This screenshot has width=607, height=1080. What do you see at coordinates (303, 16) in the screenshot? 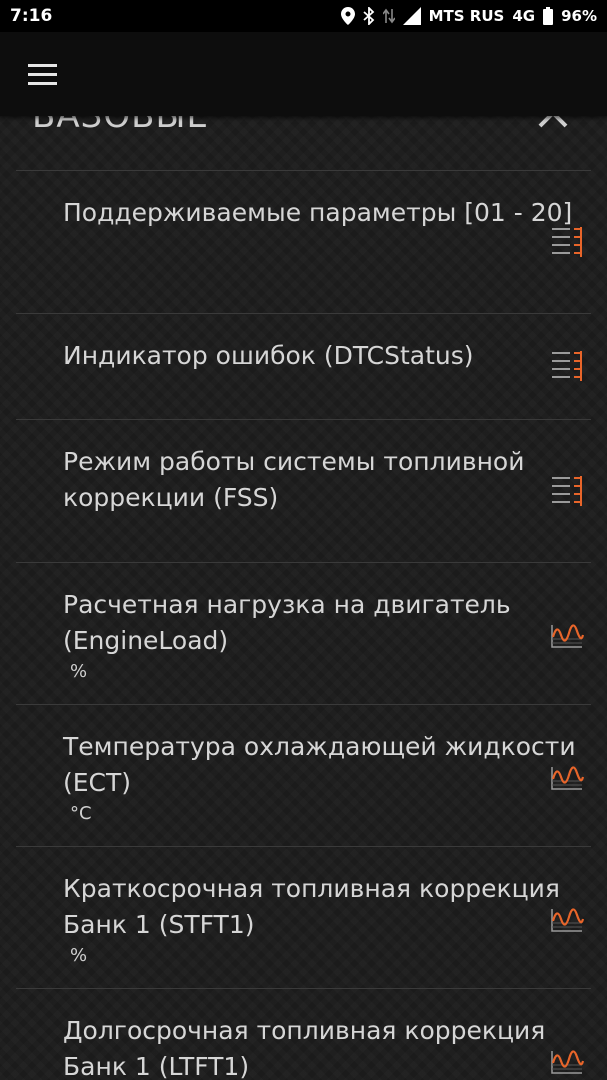
I see `status-bar: 7:16 MTS RUS 4G 96%` at bounding box center [303, 16].